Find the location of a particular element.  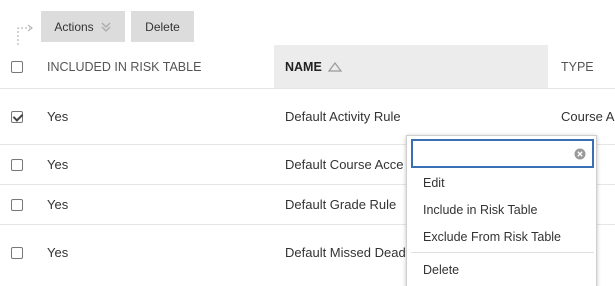

delete-button: Delete is located at coordinates (162, 26).